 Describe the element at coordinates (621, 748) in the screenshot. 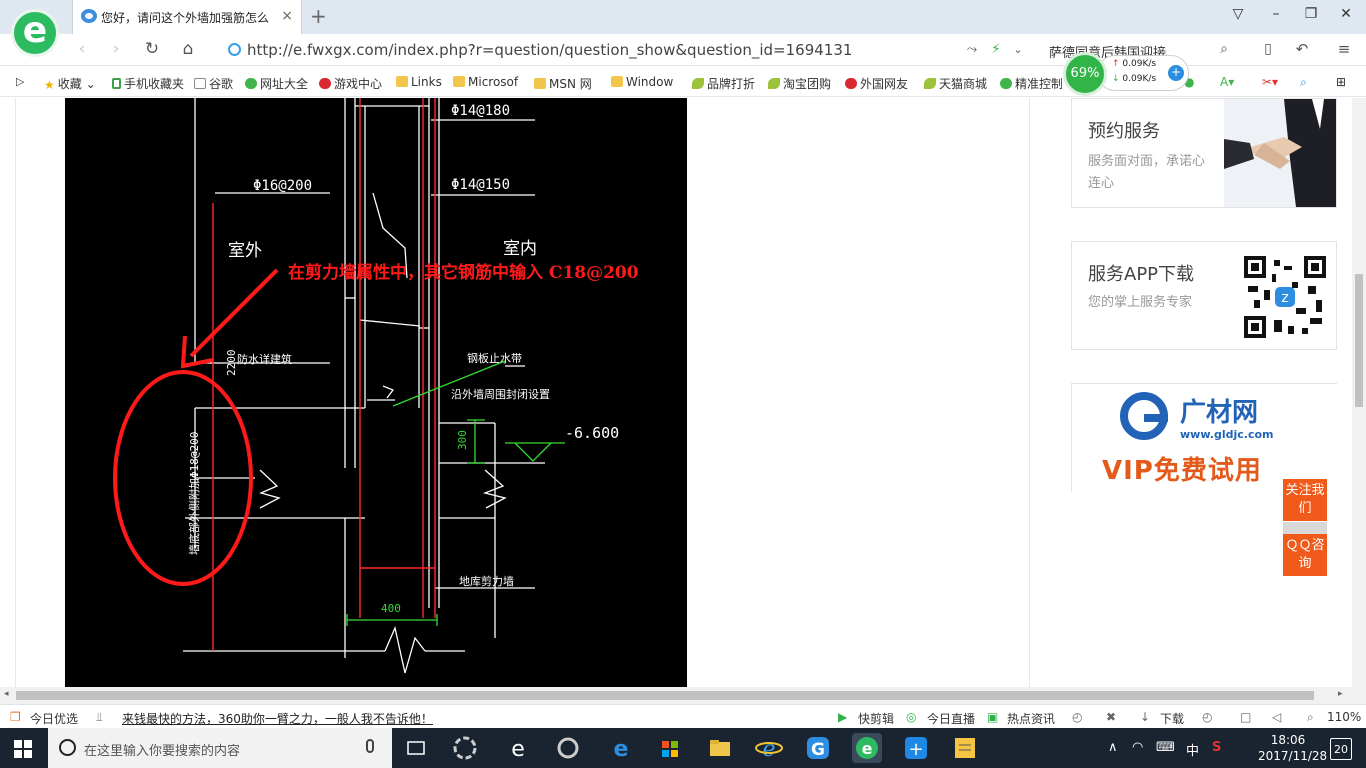

I see `edge-icon: e` at that location.